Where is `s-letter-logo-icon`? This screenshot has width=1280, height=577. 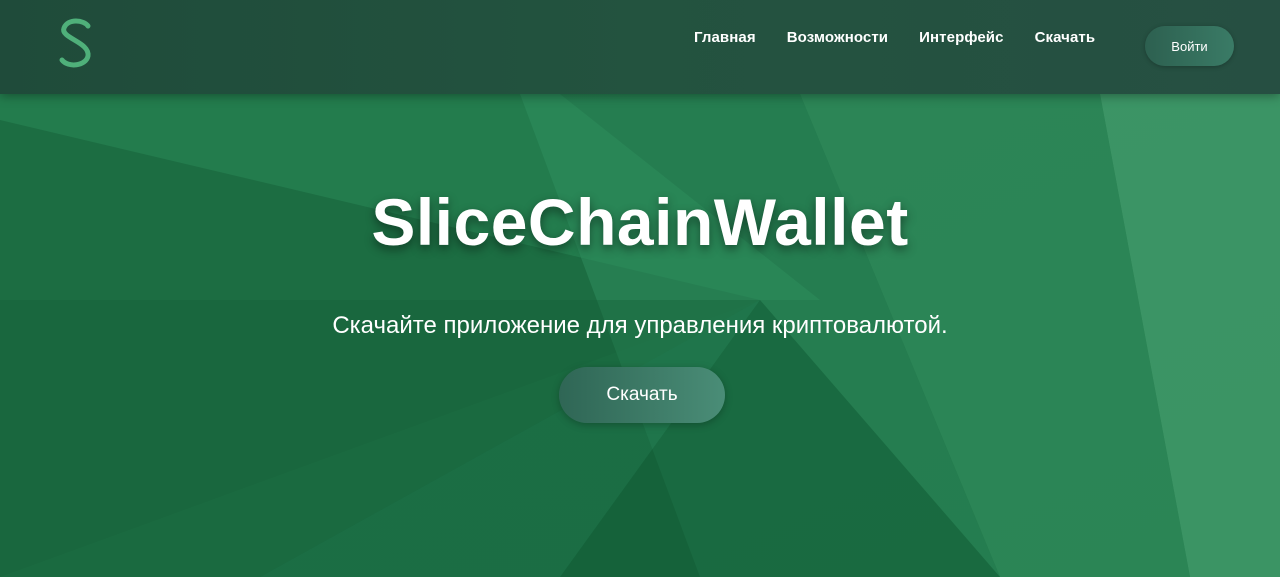 s-letter-logo-icon is located at coordinates (76, 42).